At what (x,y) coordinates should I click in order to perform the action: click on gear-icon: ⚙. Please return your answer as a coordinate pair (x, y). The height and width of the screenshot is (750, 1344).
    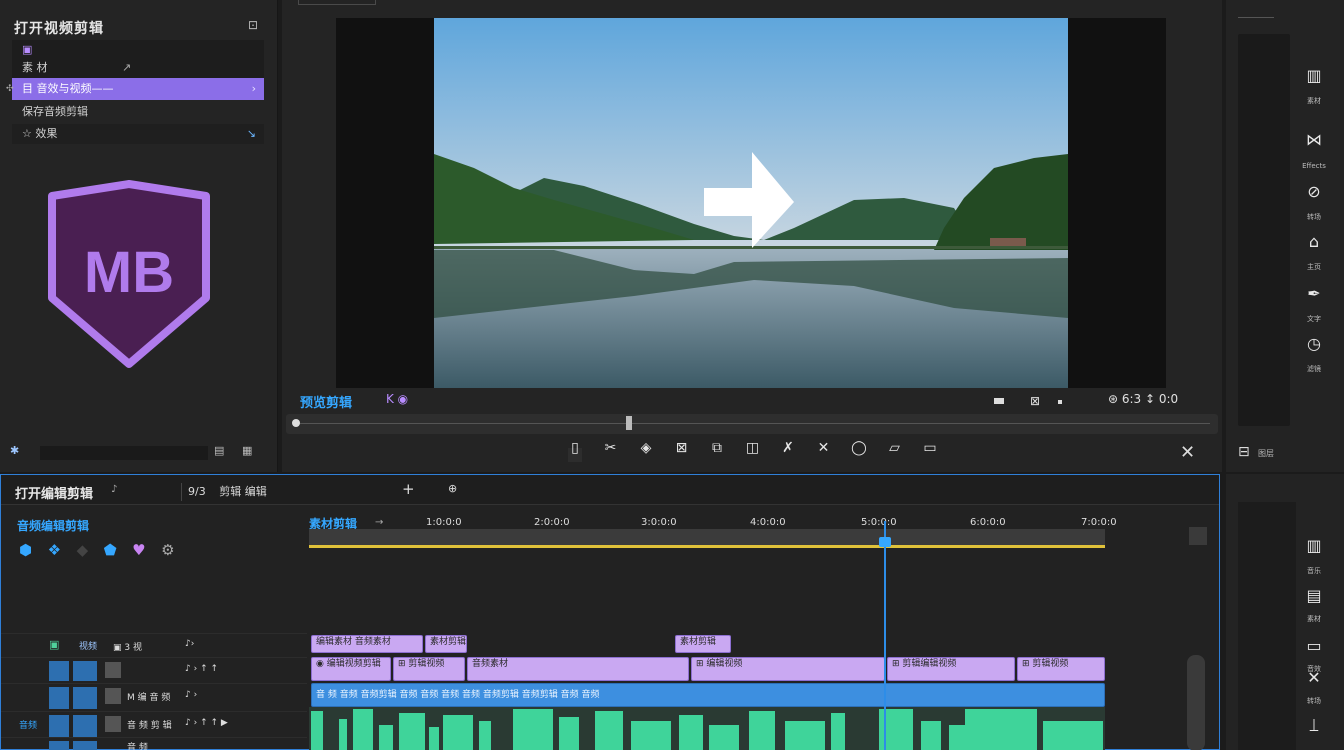
    Looking at the image, I should click on (167, 550).